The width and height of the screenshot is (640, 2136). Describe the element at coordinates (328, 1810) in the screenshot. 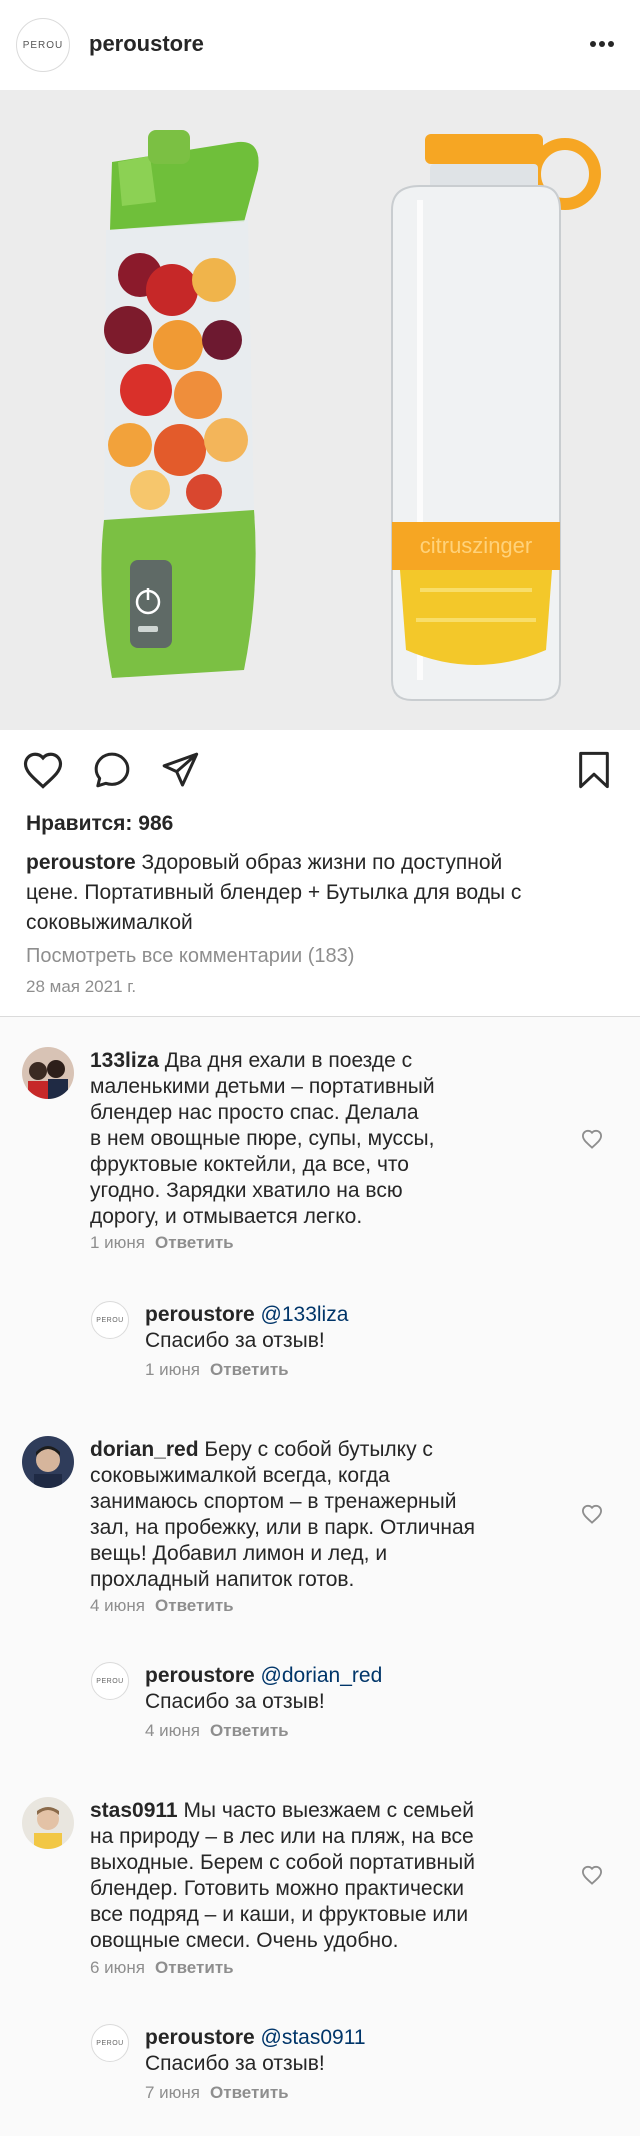

I see `comment-line: Мы часто выезжаем с семьей` at that location.